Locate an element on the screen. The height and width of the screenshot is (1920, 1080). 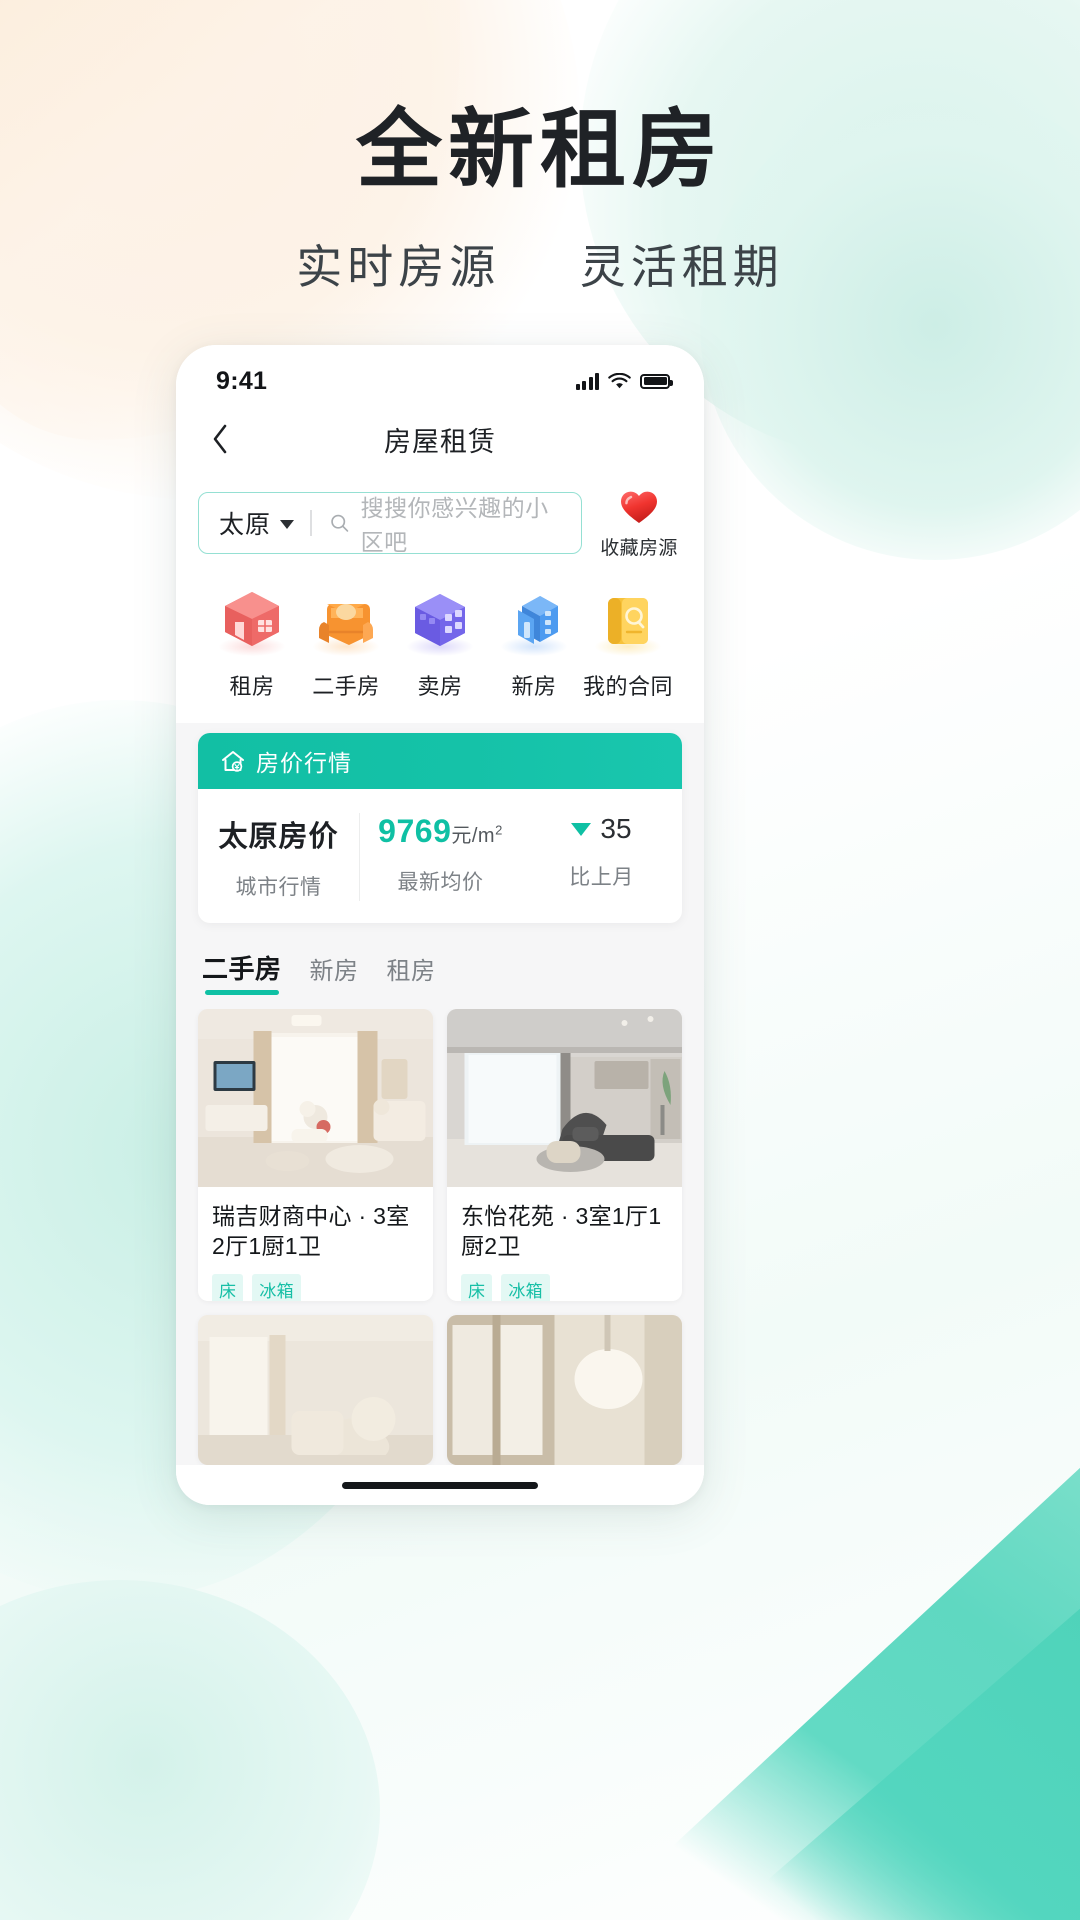
back-button is located at coordinates (220, 439).